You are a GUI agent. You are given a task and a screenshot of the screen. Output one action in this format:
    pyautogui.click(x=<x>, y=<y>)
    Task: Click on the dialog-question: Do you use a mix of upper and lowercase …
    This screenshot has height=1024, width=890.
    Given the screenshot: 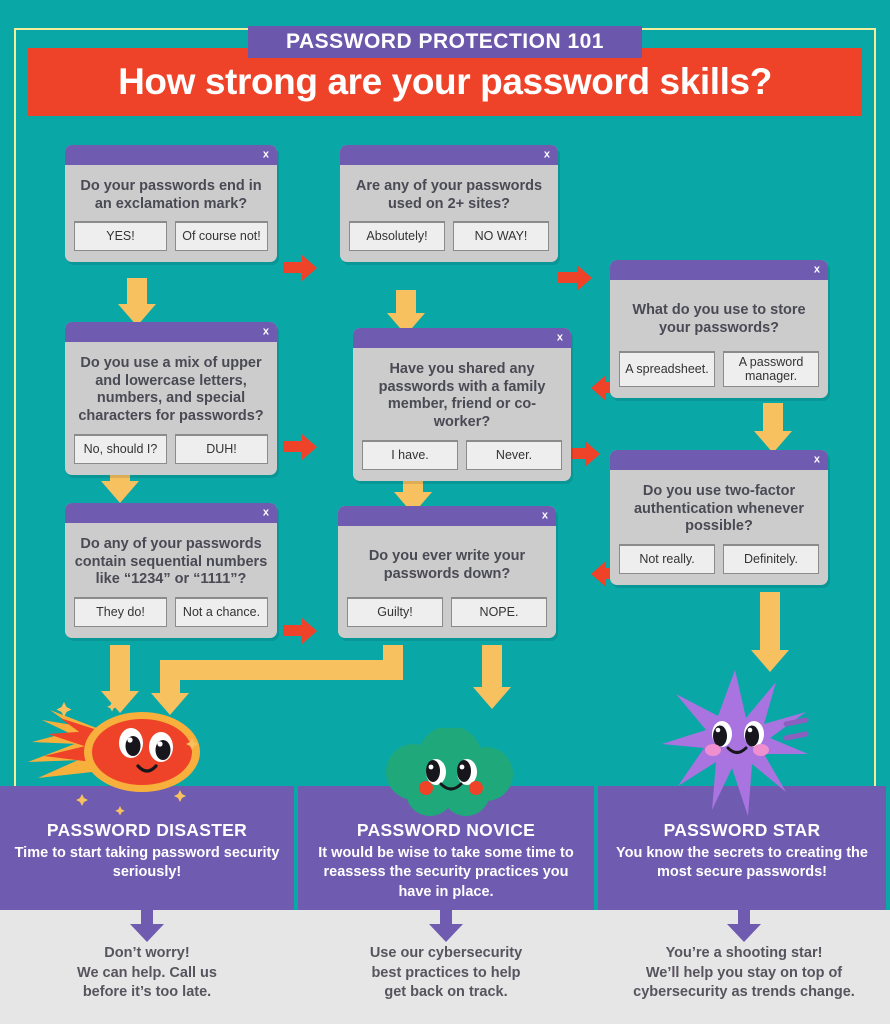 What is the action you would take?
    pyautogui.click(x=171, y=390)
    